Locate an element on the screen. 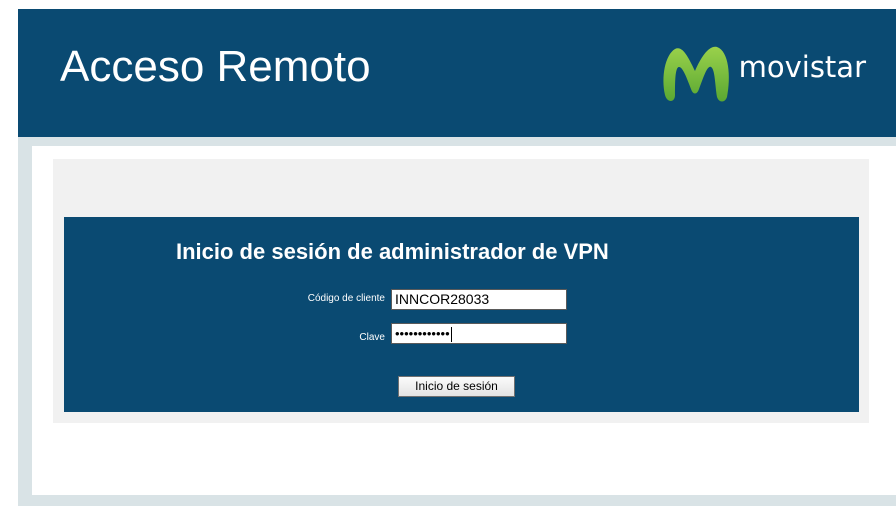 The image size is (896, 506). movistar-m-icon is located at coordinates (696, 74).